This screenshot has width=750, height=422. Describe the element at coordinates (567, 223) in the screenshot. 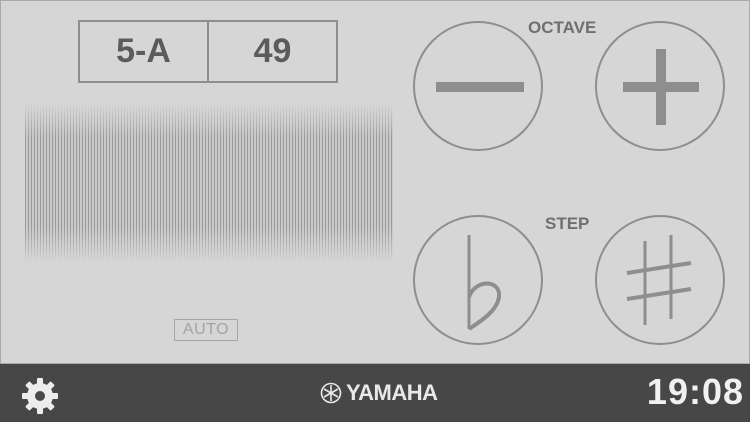

I see `step-label: STEP` at that location.